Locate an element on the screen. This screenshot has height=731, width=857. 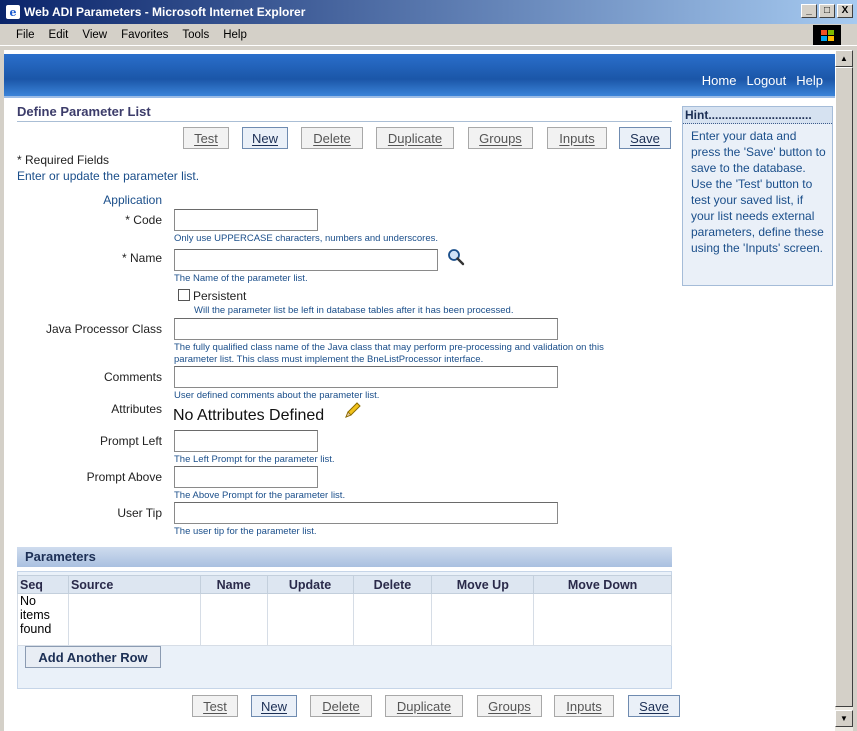
required-fields-note: * Required Fields is located at coordinates (63, 160).